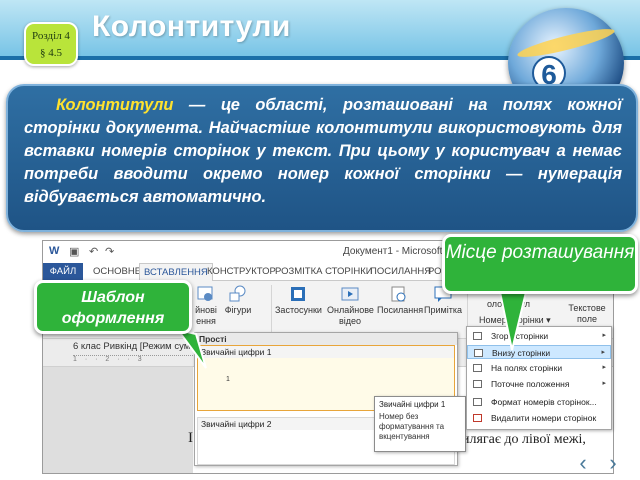 The height and width of the screenshot is (480, 640). I want to click on slide-navigation: ‹ ›, so click(580, 464).